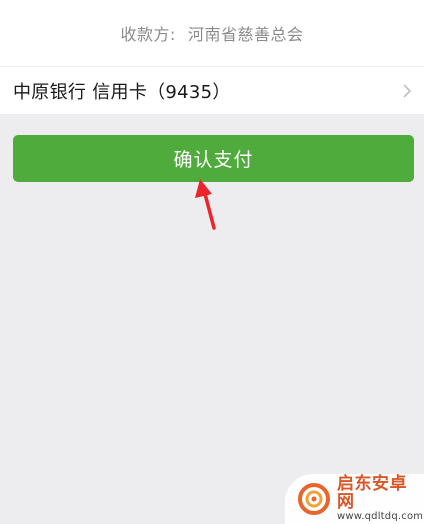 This screenshot has height=524, width=424. I want to click on payment-method-label: 中原银行 信用卡（9435）, so click(122, 92).